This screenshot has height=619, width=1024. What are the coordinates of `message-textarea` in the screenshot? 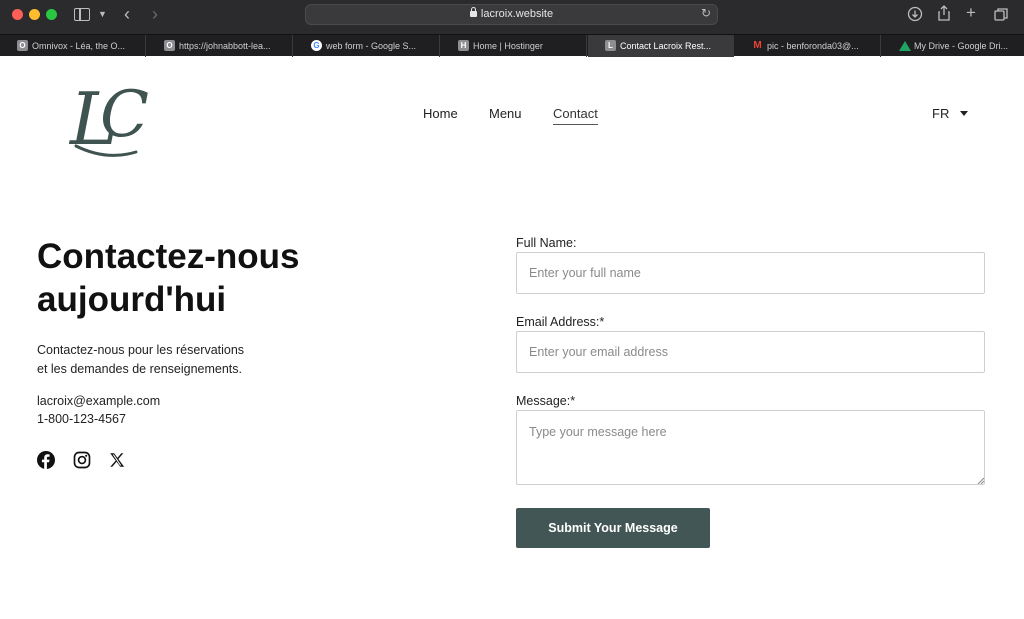 It's located at (750, 447).